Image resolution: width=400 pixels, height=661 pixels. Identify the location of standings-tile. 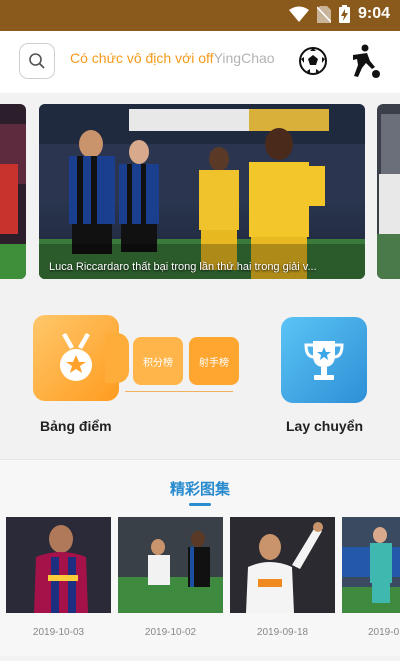
(81, 358).